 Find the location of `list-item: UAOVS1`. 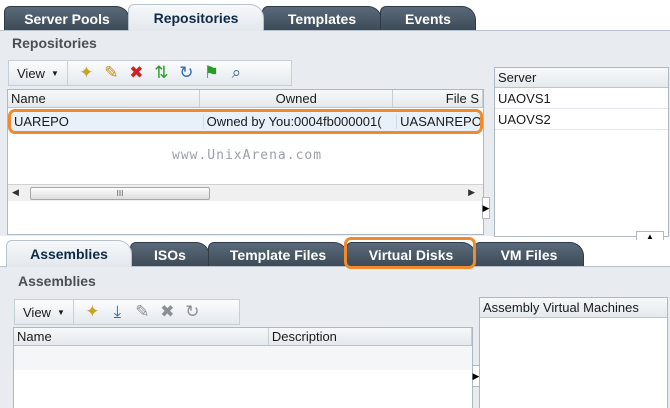

list-item: UAOVS1 is located at coordinates (581, 98).